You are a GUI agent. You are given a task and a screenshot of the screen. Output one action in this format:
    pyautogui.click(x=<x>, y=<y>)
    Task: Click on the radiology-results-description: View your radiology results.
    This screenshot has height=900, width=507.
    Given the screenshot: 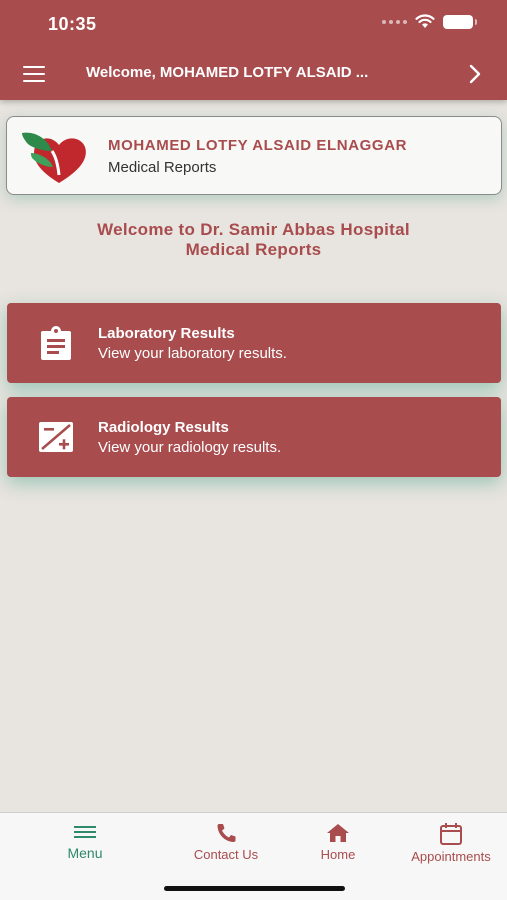 What is the action you would take?
    pyautogui.click(x=190, y=447)
    